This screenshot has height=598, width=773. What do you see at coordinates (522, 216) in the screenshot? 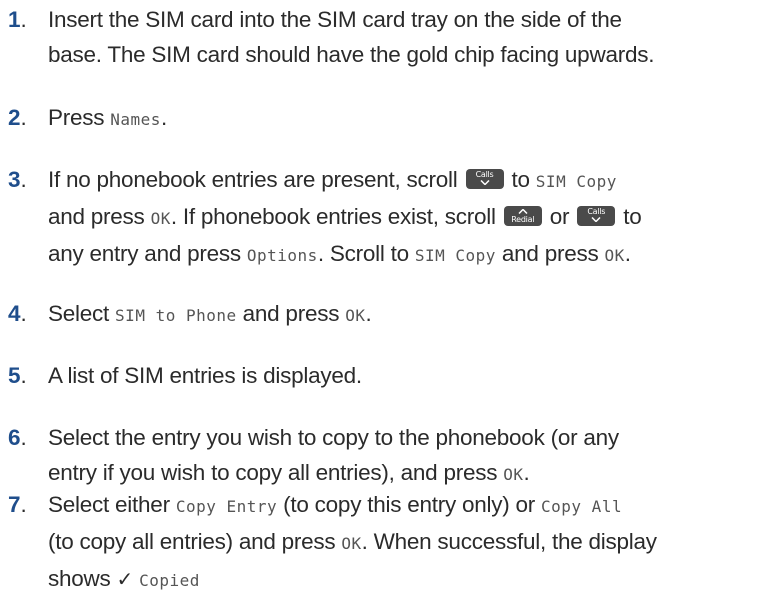
I see `redial-key-icon: Redial` at bounding box center [522, 216].